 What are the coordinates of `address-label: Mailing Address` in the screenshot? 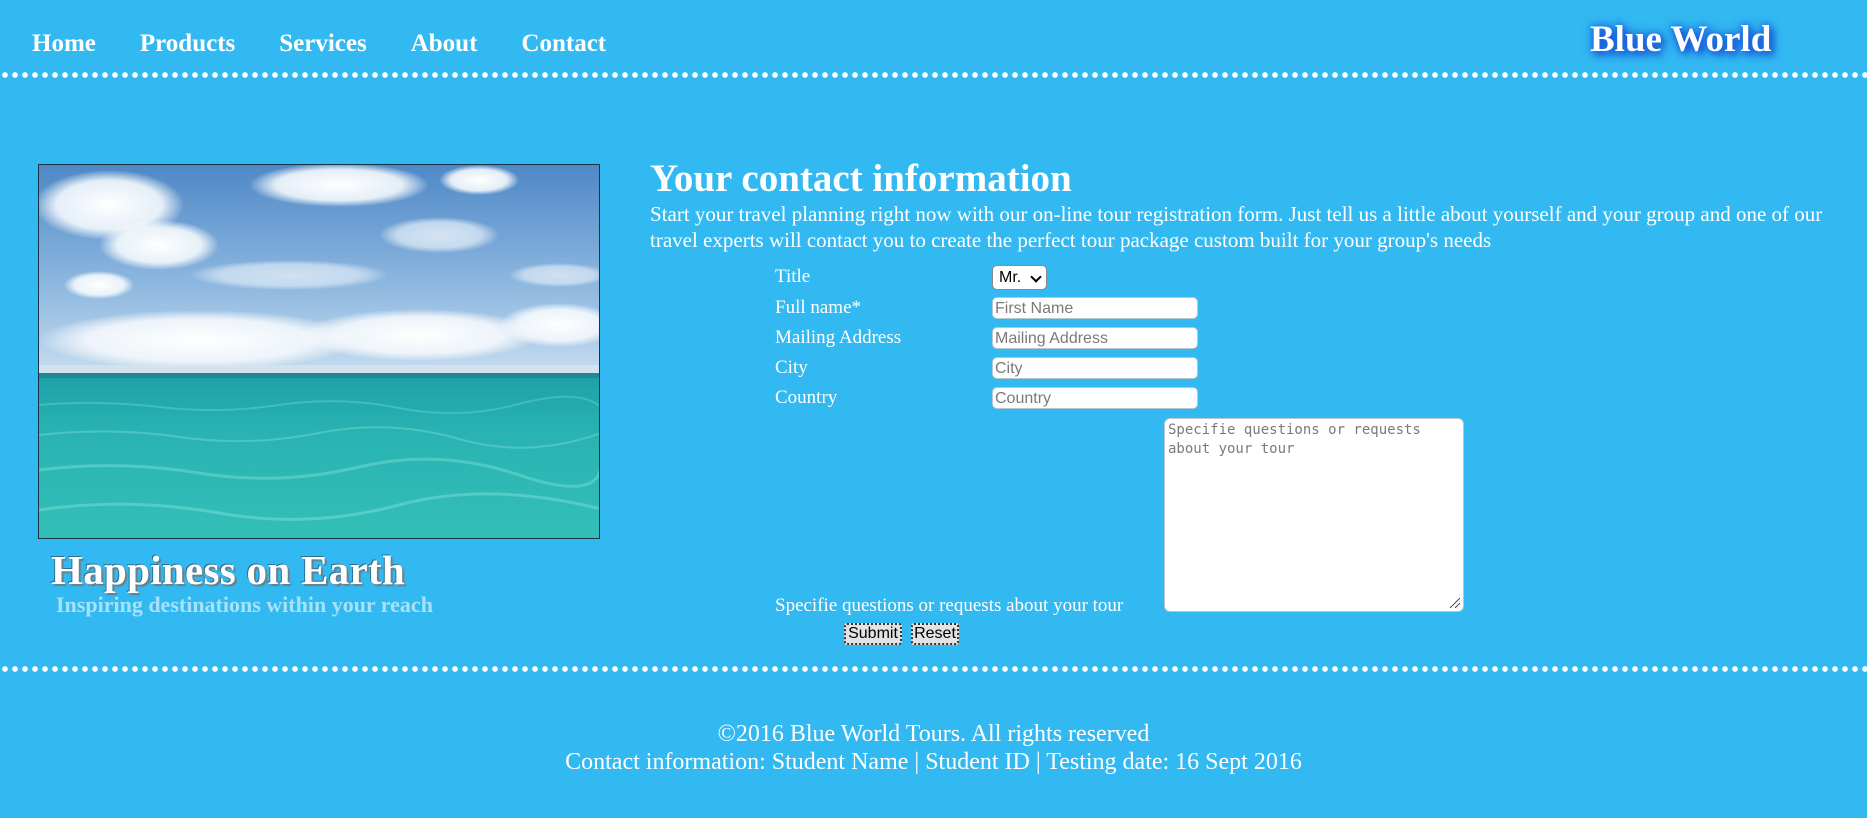 It's located at (838, 337).